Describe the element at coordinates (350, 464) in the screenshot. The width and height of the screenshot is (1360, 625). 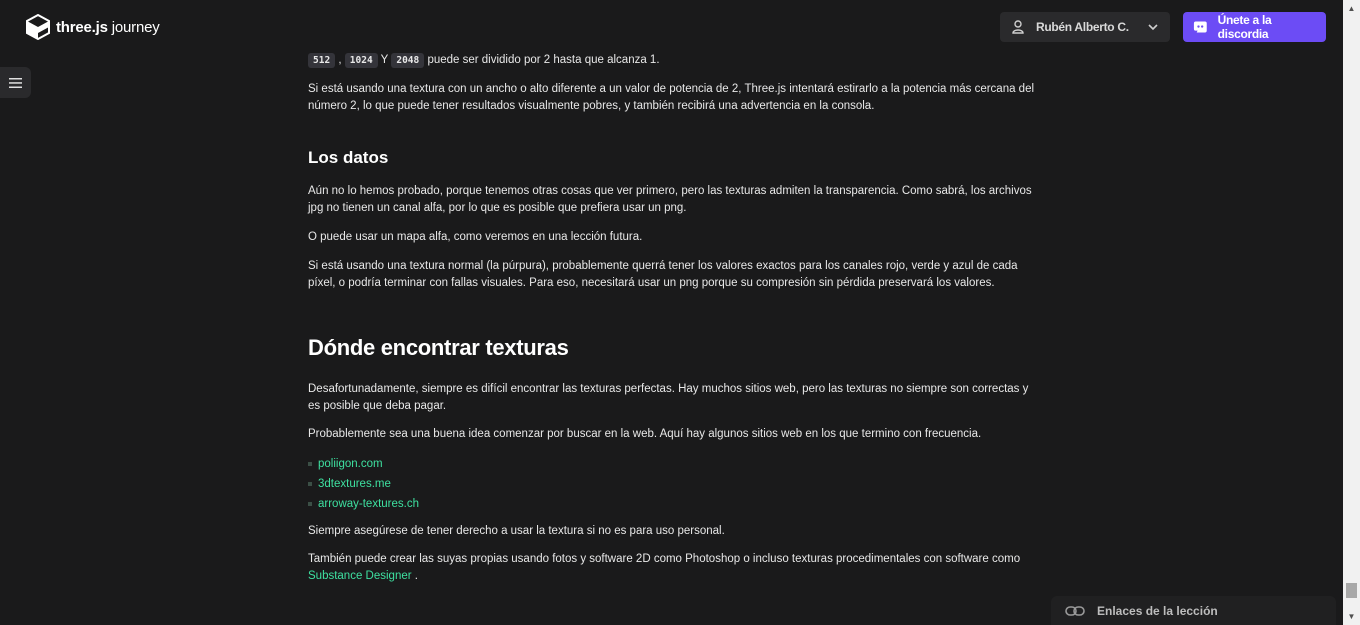
I see `link-poliigon: poliigon.com` at that location.